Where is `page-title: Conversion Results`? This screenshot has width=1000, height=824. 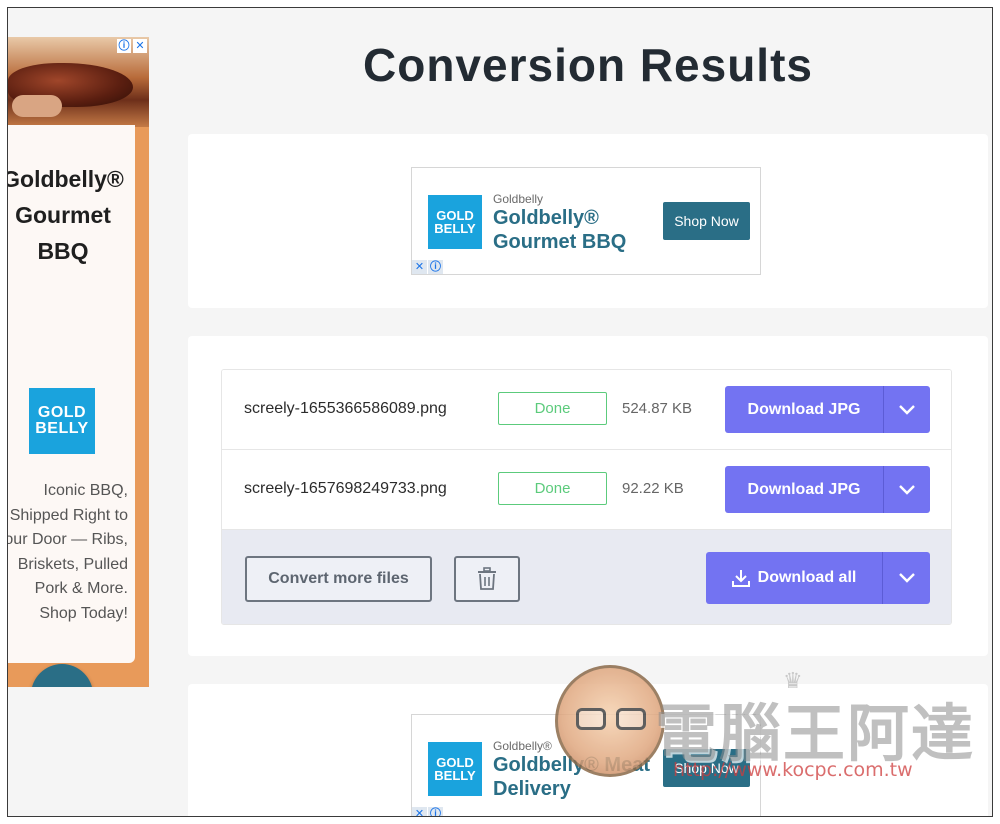
page-title: Conversion Results is located at coordinates (588, 65).